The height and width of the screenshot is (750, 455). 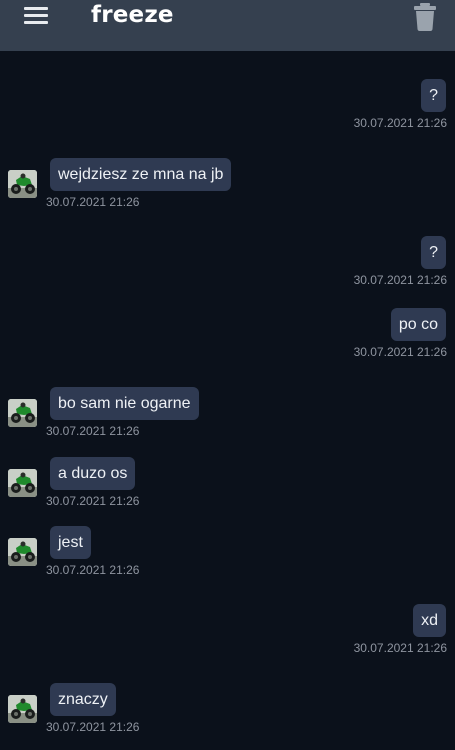 I want to click on chat-title: freeze, so click(x=132, y=15).